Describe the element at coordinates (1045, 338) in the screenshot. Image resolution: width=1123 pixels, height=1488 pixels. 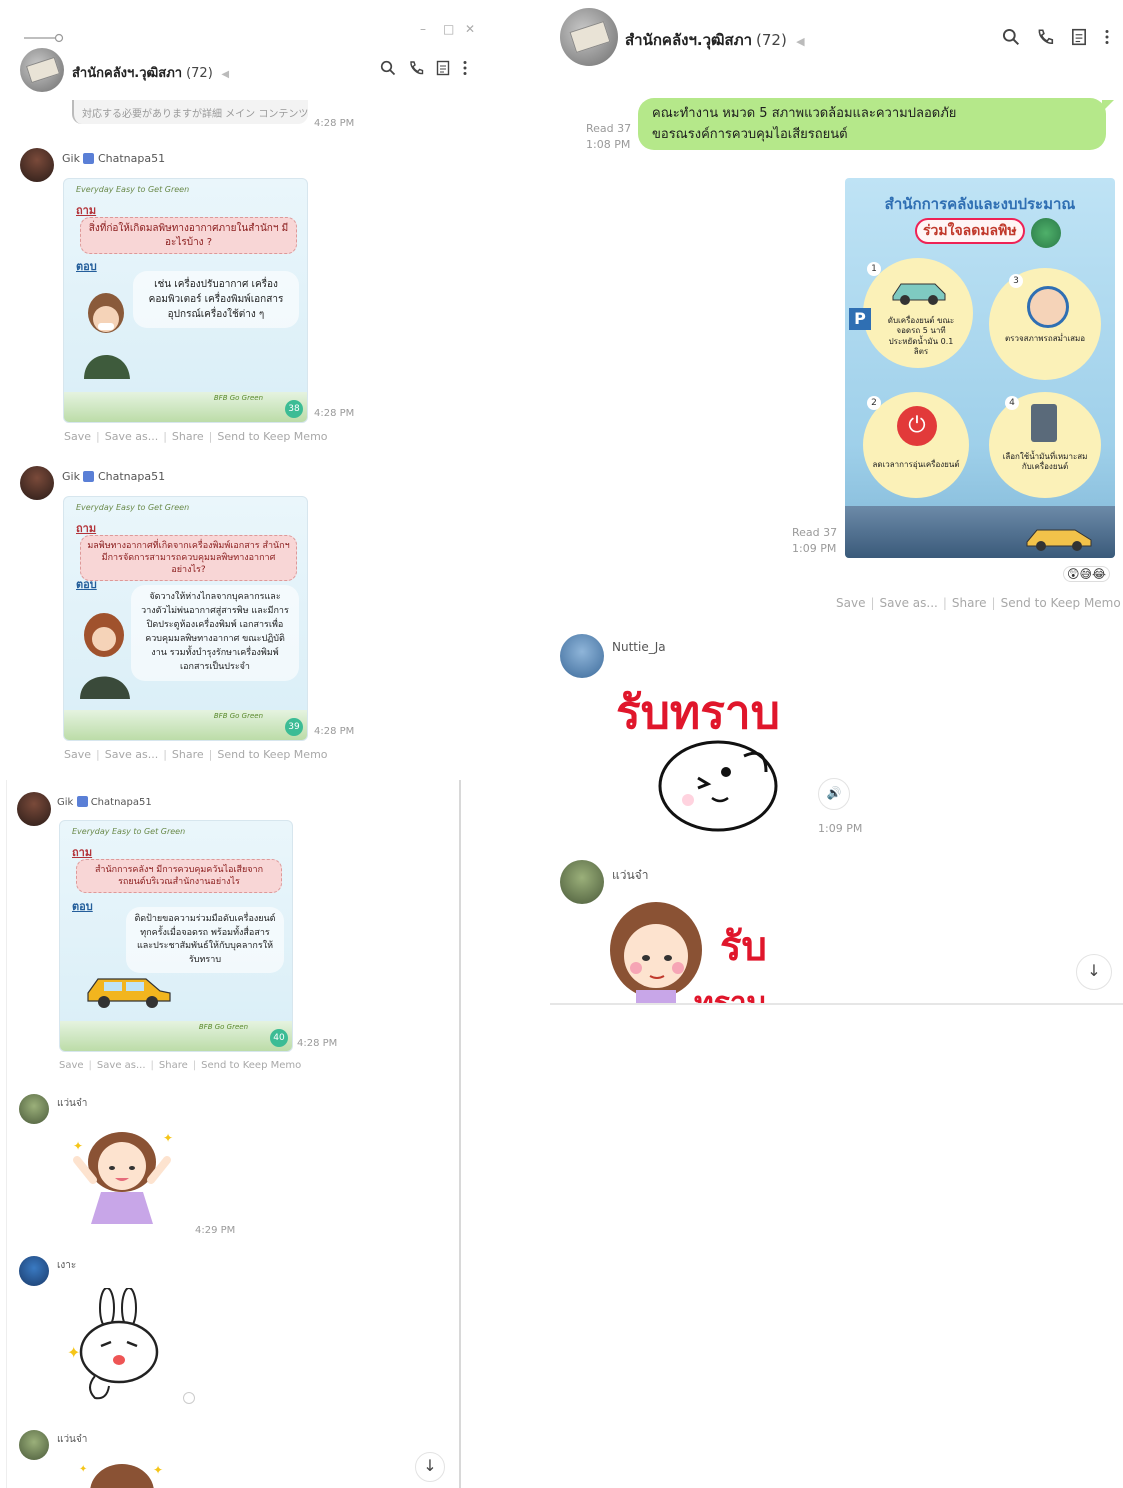
I see `item-text: ตรวจสภาพรถสม่ำเสมอ` at that location.